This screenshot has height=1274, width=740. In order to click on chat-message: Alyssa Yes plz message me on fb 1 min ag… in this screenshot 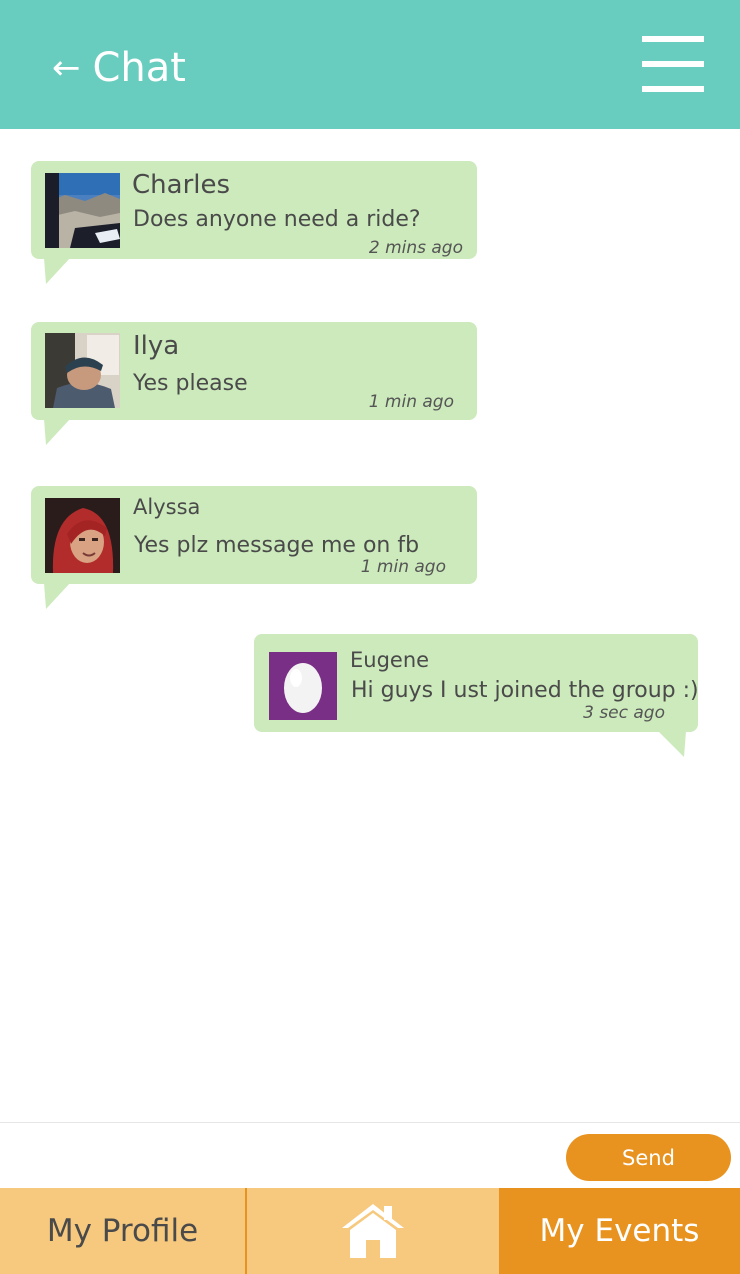, I will do `click(254, 547)`.